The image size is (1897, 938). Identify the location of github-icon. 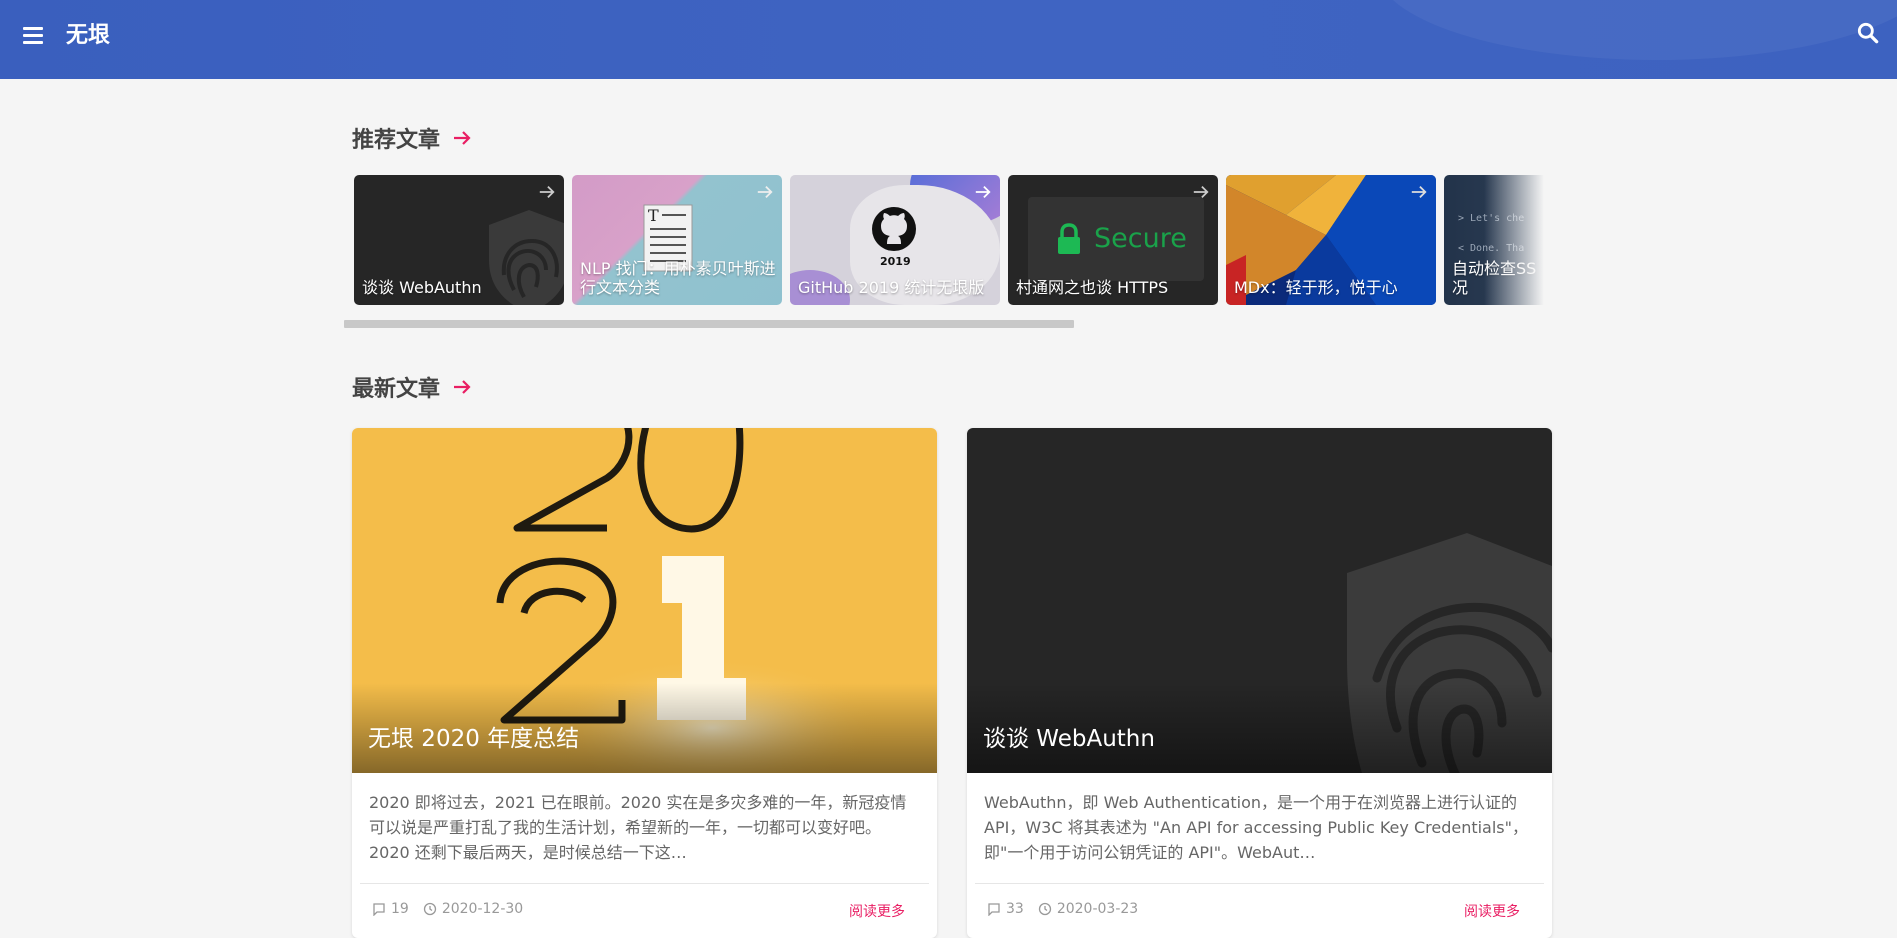
(894, 229).